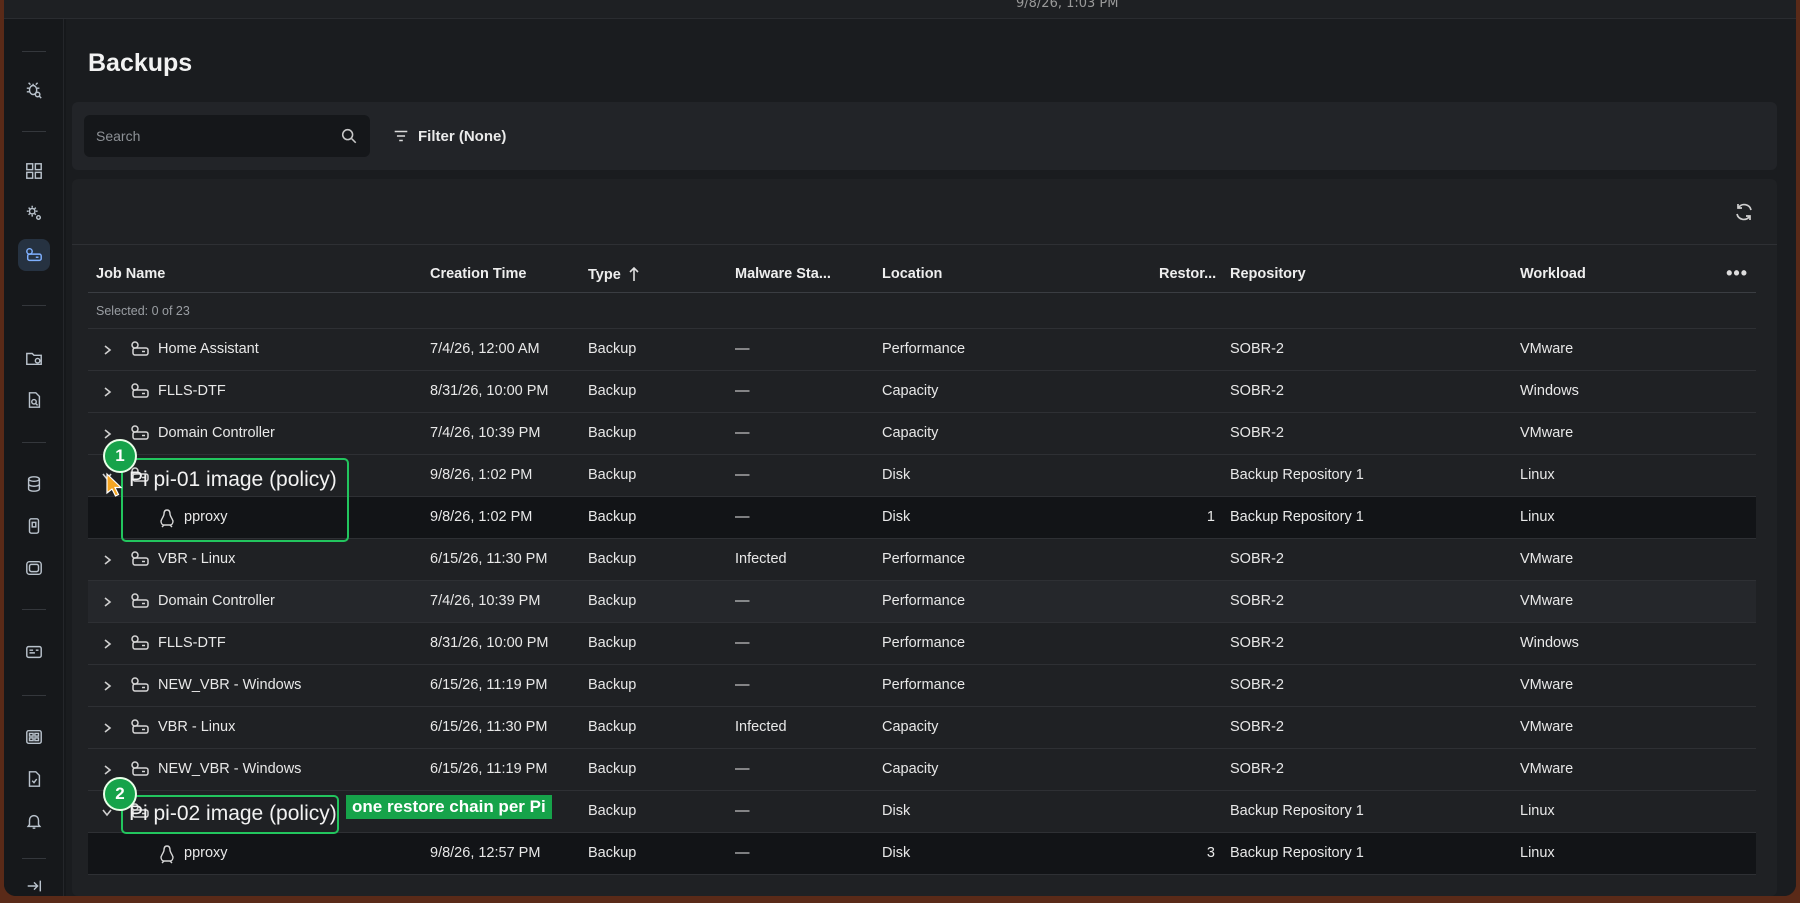  I want to click on job-name-cell: pproxy, so click(206, 853).